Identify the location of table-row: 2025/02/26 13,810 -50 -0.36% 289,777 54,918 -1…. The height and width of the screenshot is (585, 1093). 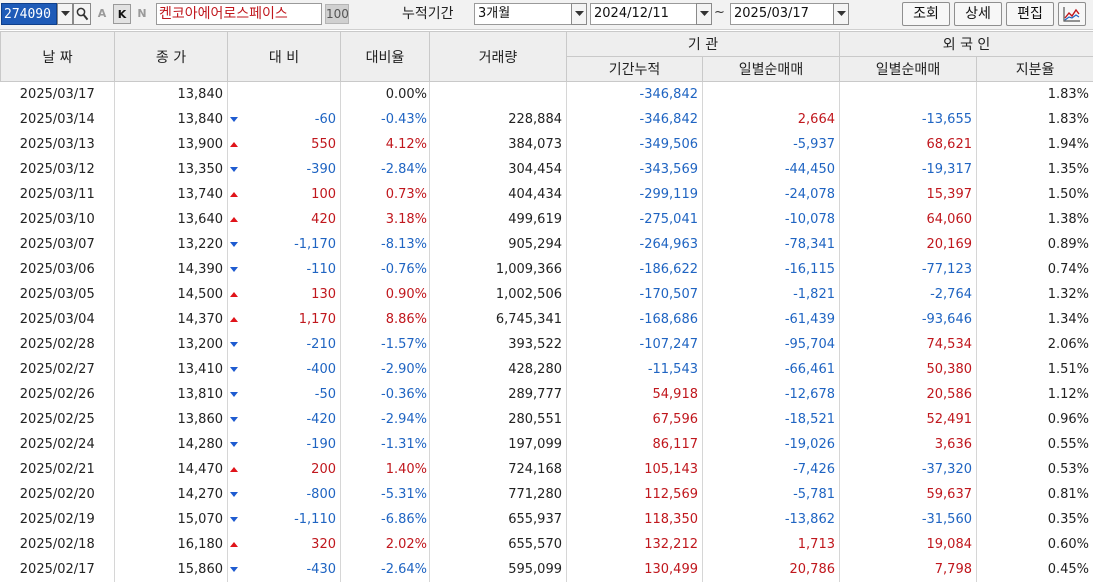
(546, 394).